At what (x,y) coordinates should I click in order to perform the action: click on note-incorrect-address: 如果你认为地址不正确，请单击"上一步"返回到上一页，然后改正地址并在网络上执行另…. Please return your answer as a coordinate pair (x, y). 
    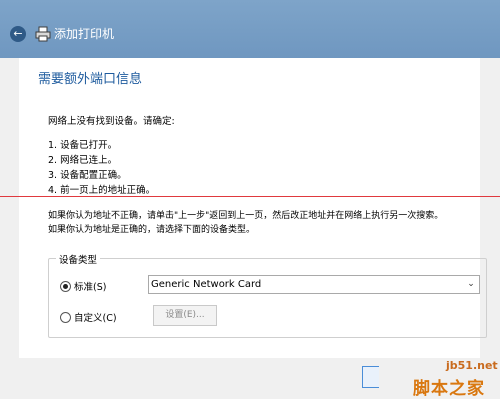
    Looking at the image, I should click on (246, 216).